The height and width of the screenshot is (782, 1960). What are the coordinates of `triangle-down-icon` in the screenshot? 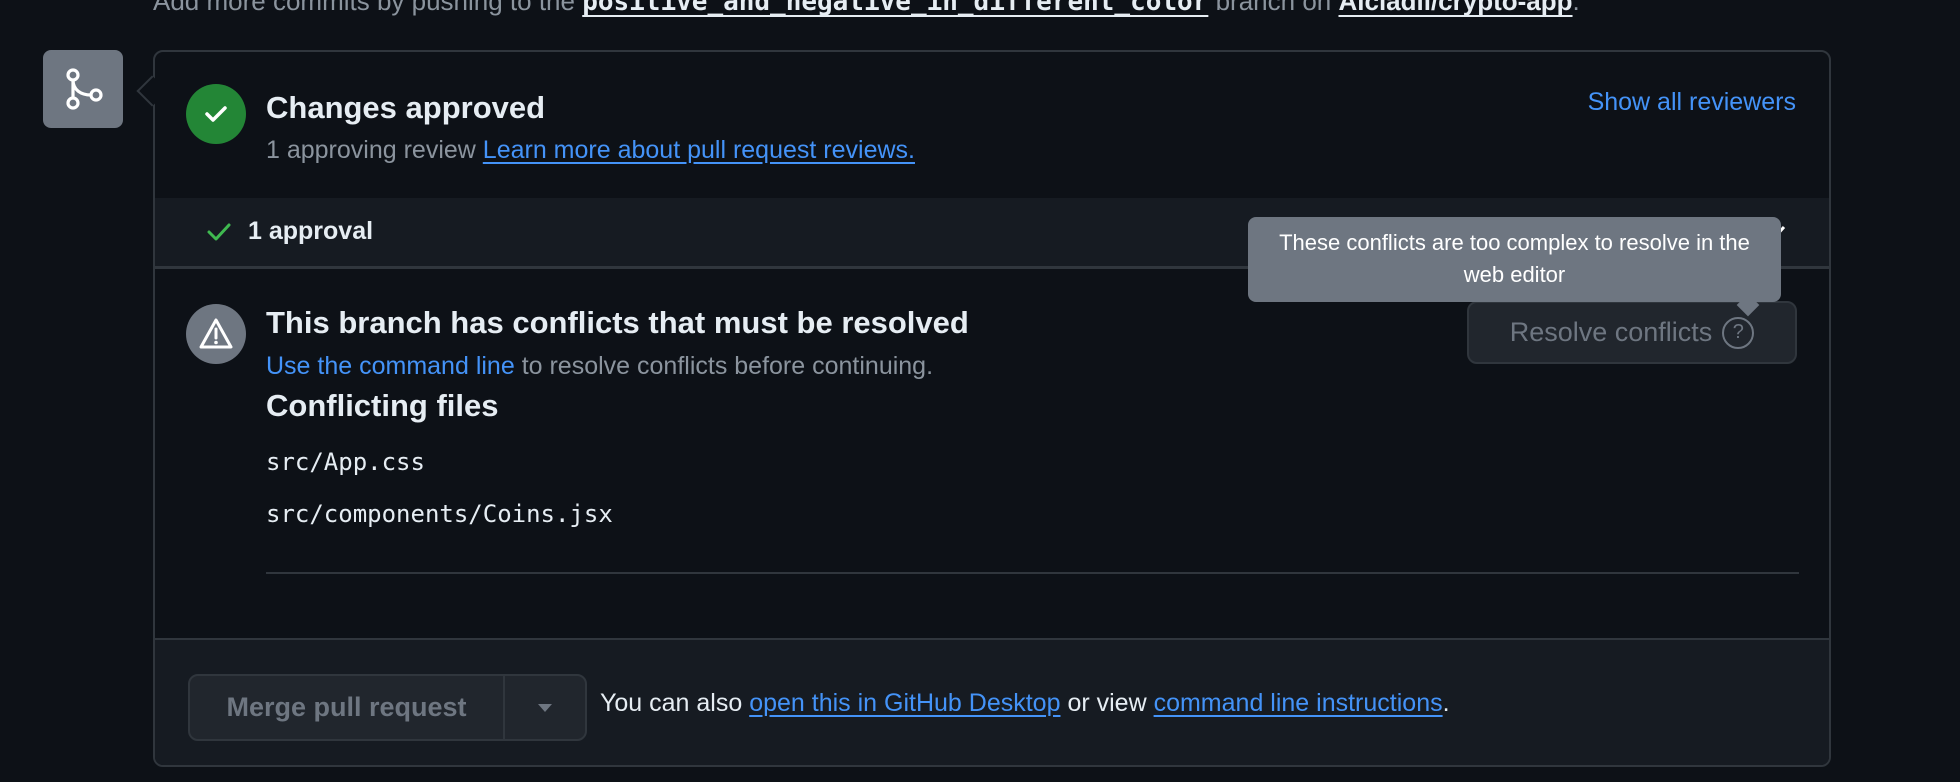 It's located at (545, 707).